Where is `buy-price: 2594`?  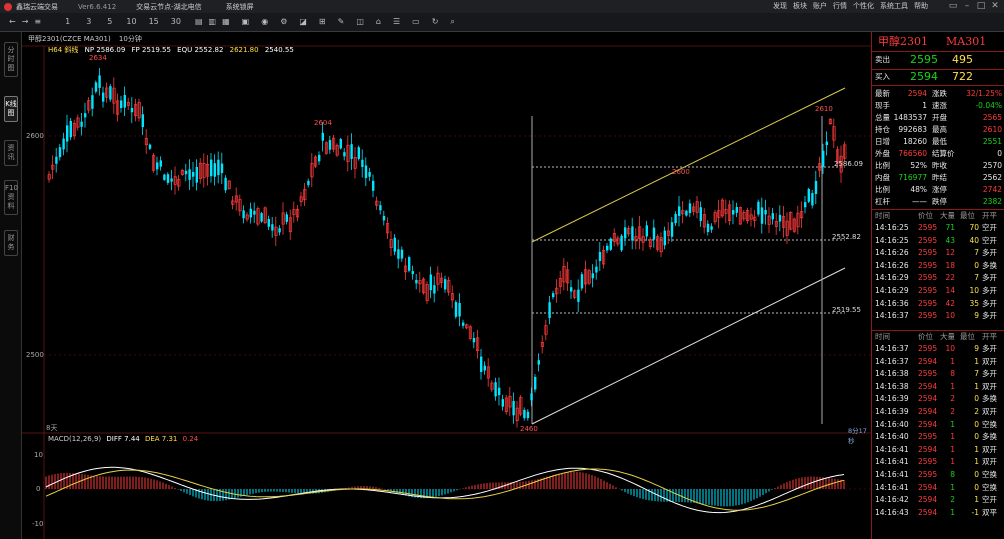 buy-price: 2594 is located at coordinates (924, 77).